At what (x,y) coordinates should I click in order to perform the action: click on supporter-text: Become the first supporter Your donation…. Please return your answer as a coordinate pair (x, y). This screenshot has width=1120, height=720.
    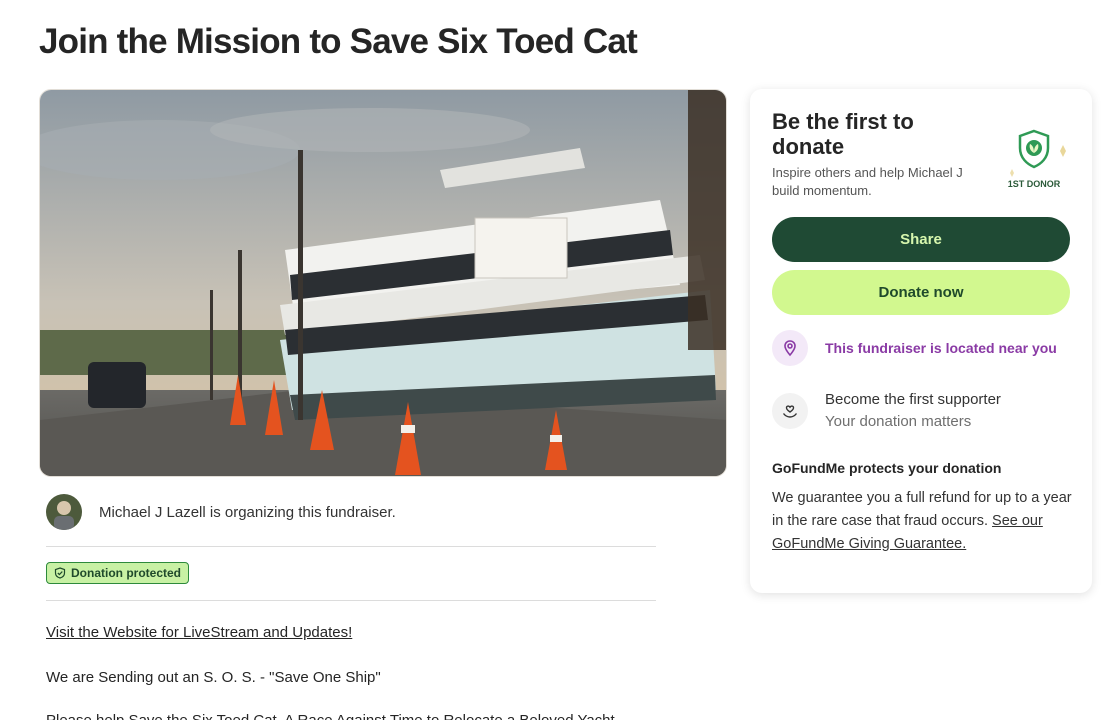
    Looking at the image, I should click on (913, 412).